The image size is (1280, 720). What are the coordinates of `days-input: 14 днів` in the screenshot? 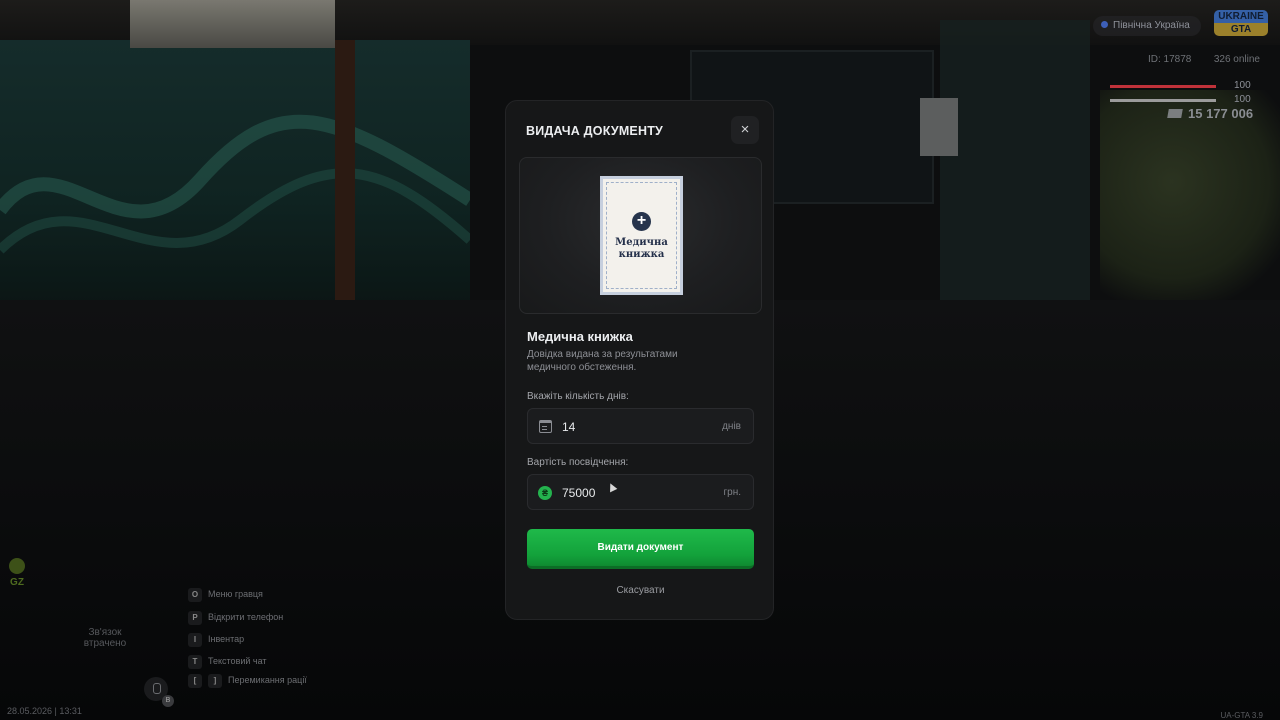 It's located at (640, 426).